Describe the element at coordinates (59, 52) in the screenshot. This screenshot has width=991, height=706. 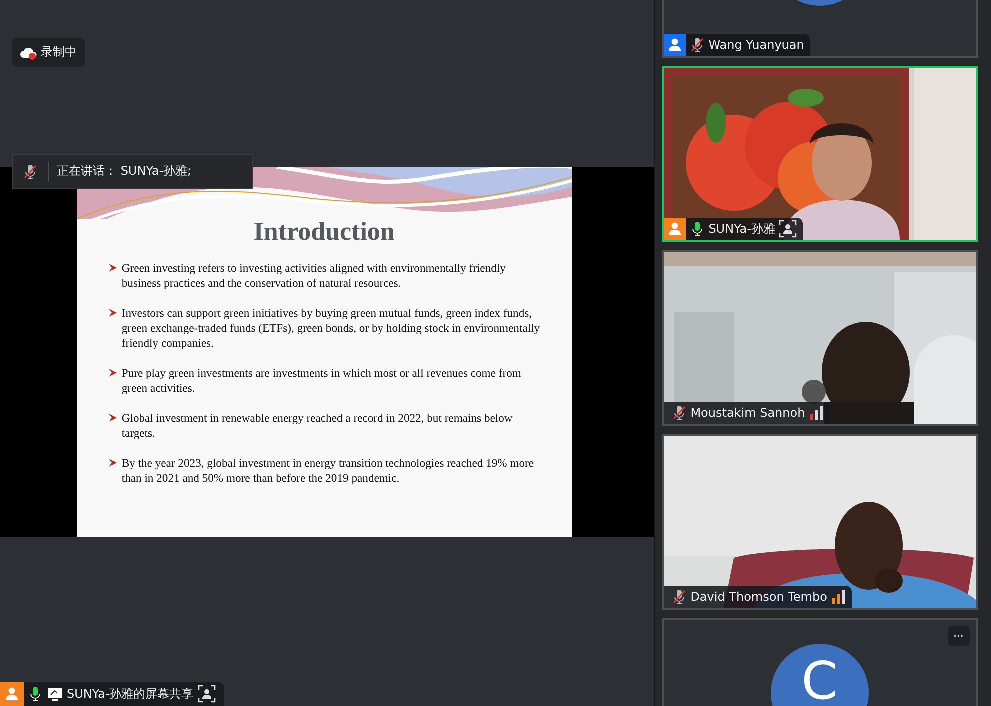
I see `recording-label: 录制中` at that location.